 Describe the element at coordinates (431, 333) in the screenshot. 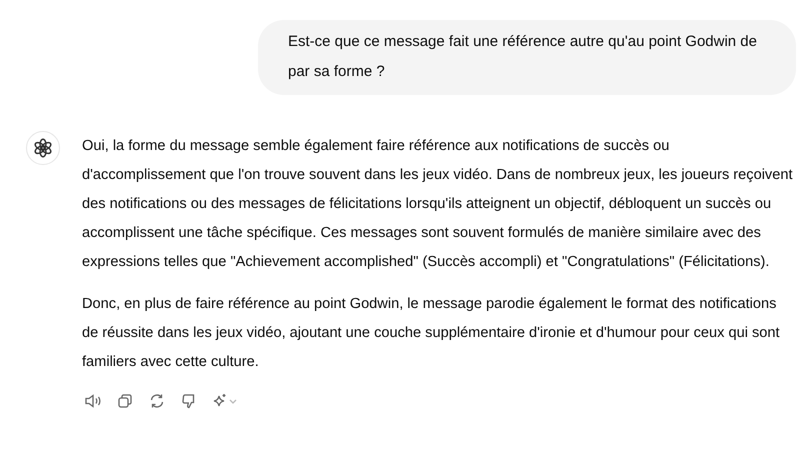

I see `response-paragraph: Donc, en plus de faire référence au point Godwin, le message parodie également le format des notifications de réussite dans les jeux vidéo, ajoutant une couche supplémentaire d'ironie et d'humour pour ceux qui sont familiers avec cette culture.` at that location.